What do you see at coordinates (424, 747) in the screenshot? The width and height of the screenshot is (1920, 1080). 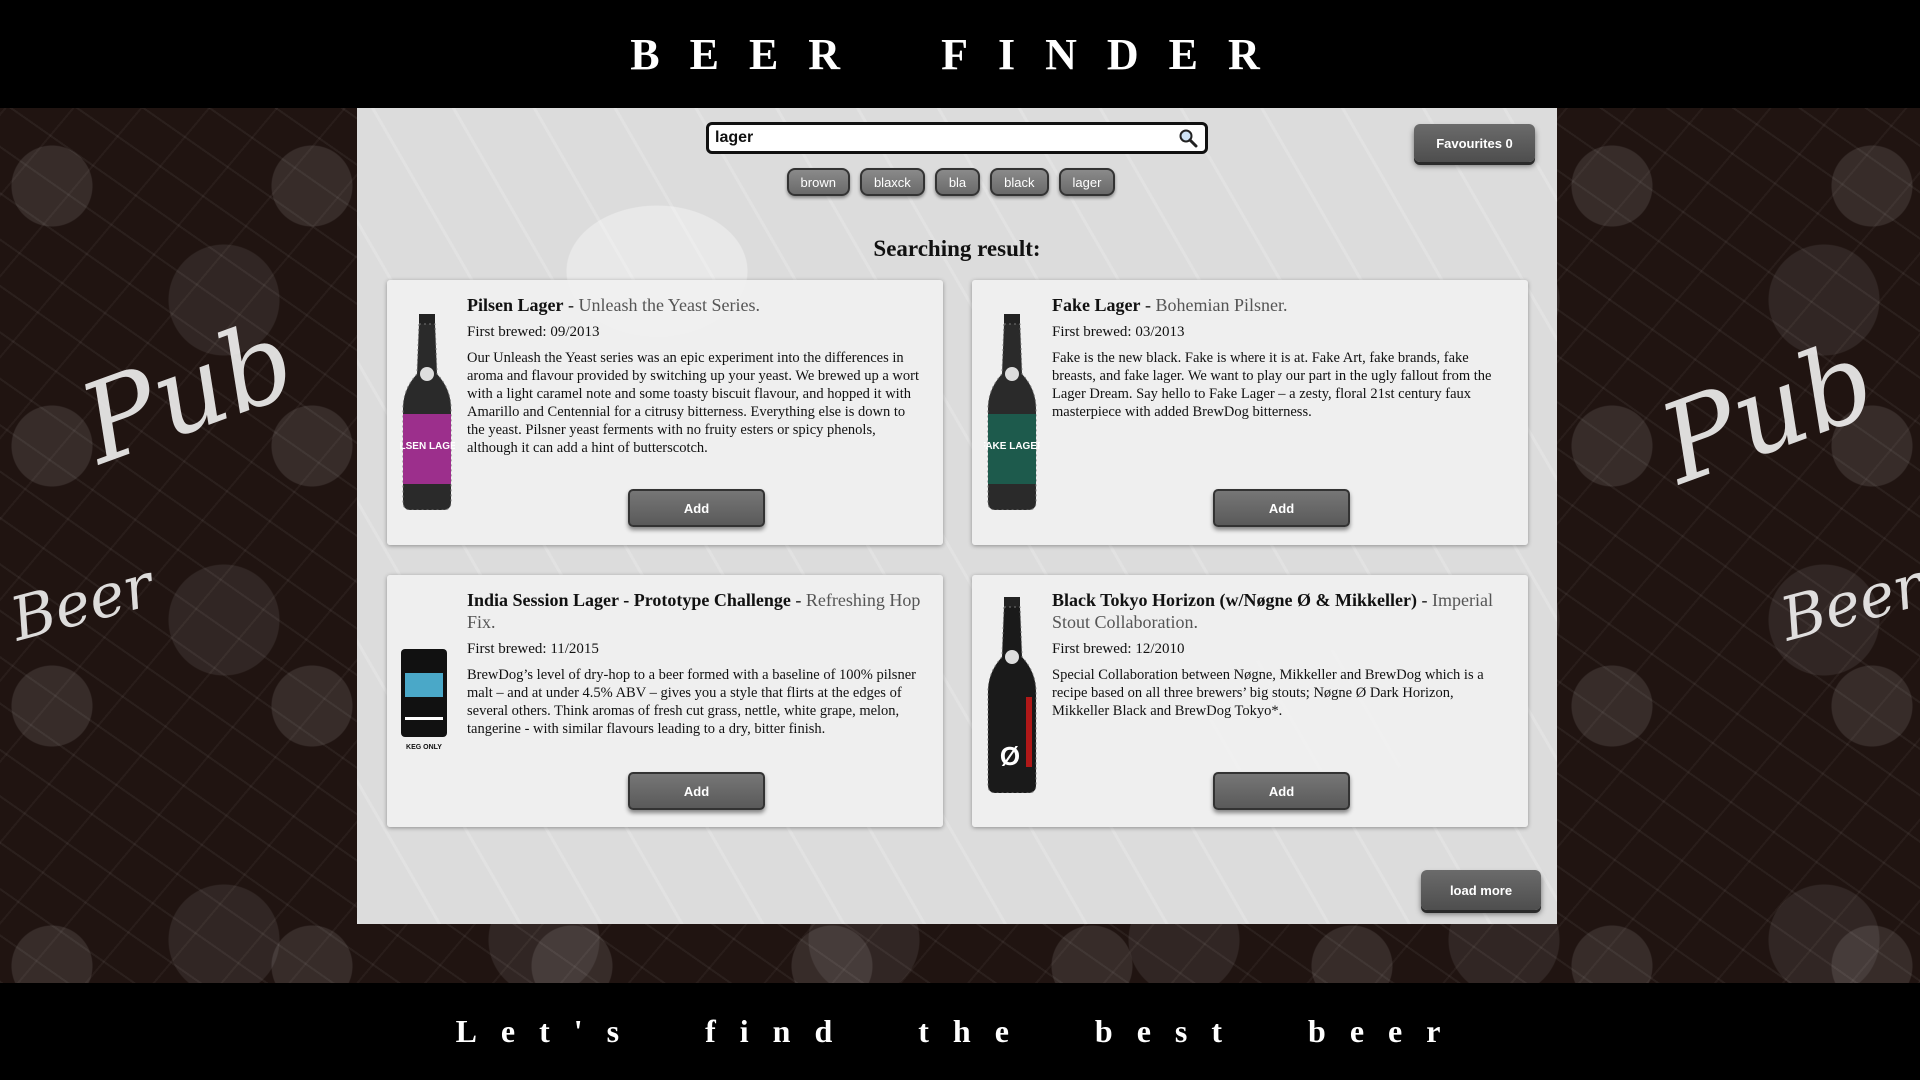 I see `bottle-label-text: KEG ONLY` at bounding box center [424, 747].